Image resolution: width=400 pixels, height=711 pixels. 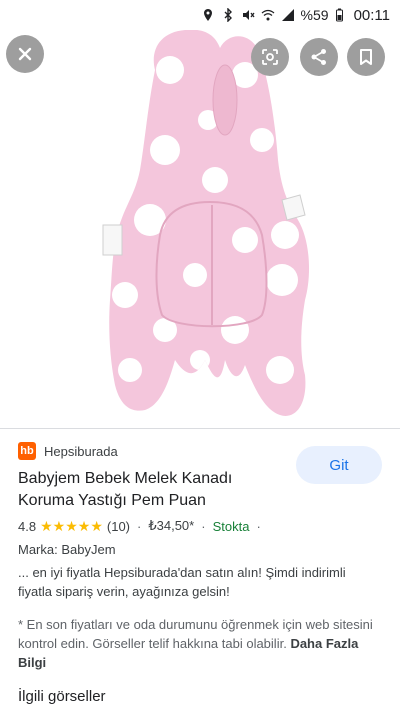 I want to click on review-count: (10), so click(x=118, y=526).